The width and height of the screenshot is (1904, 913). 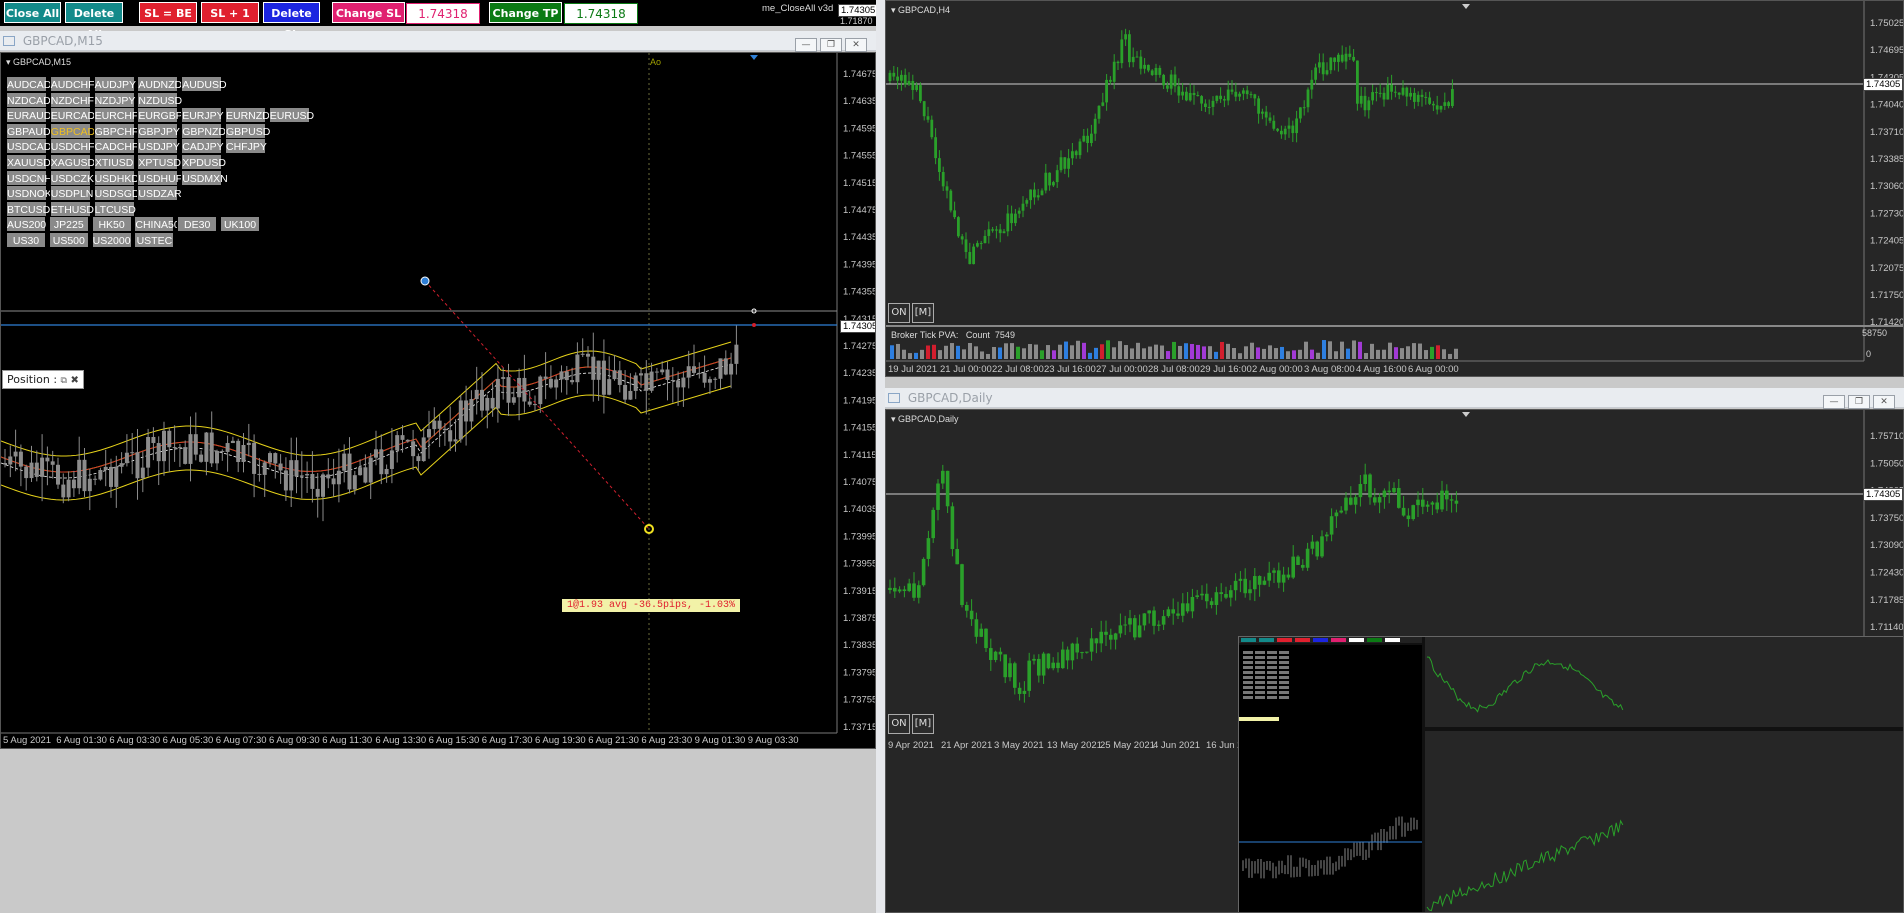 What do you see at coordinates (71, 99) in the screenshot?
I see `symbol-button-nzdchf: NZDCHF` at bounding box center [71, 99].